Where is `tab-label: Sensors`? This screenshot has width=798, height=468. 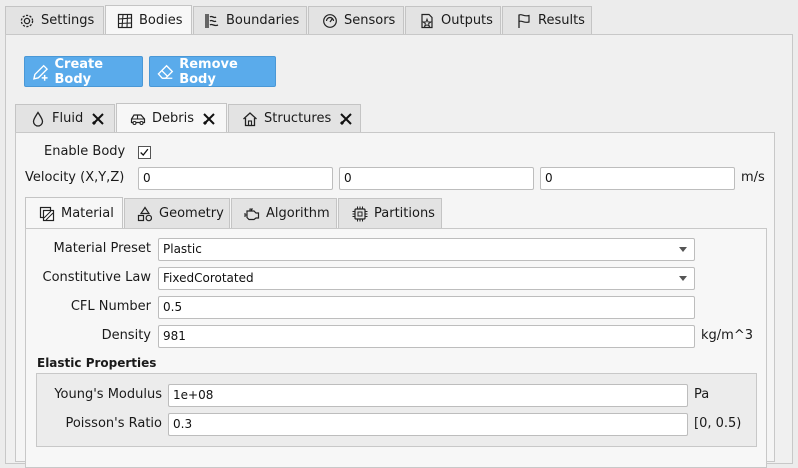 tab-label: Sensors is located at coordinates (370, 20).